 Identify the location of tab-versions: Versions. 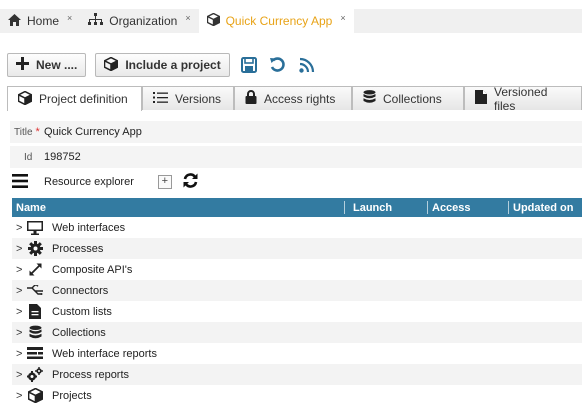
(188, 98).